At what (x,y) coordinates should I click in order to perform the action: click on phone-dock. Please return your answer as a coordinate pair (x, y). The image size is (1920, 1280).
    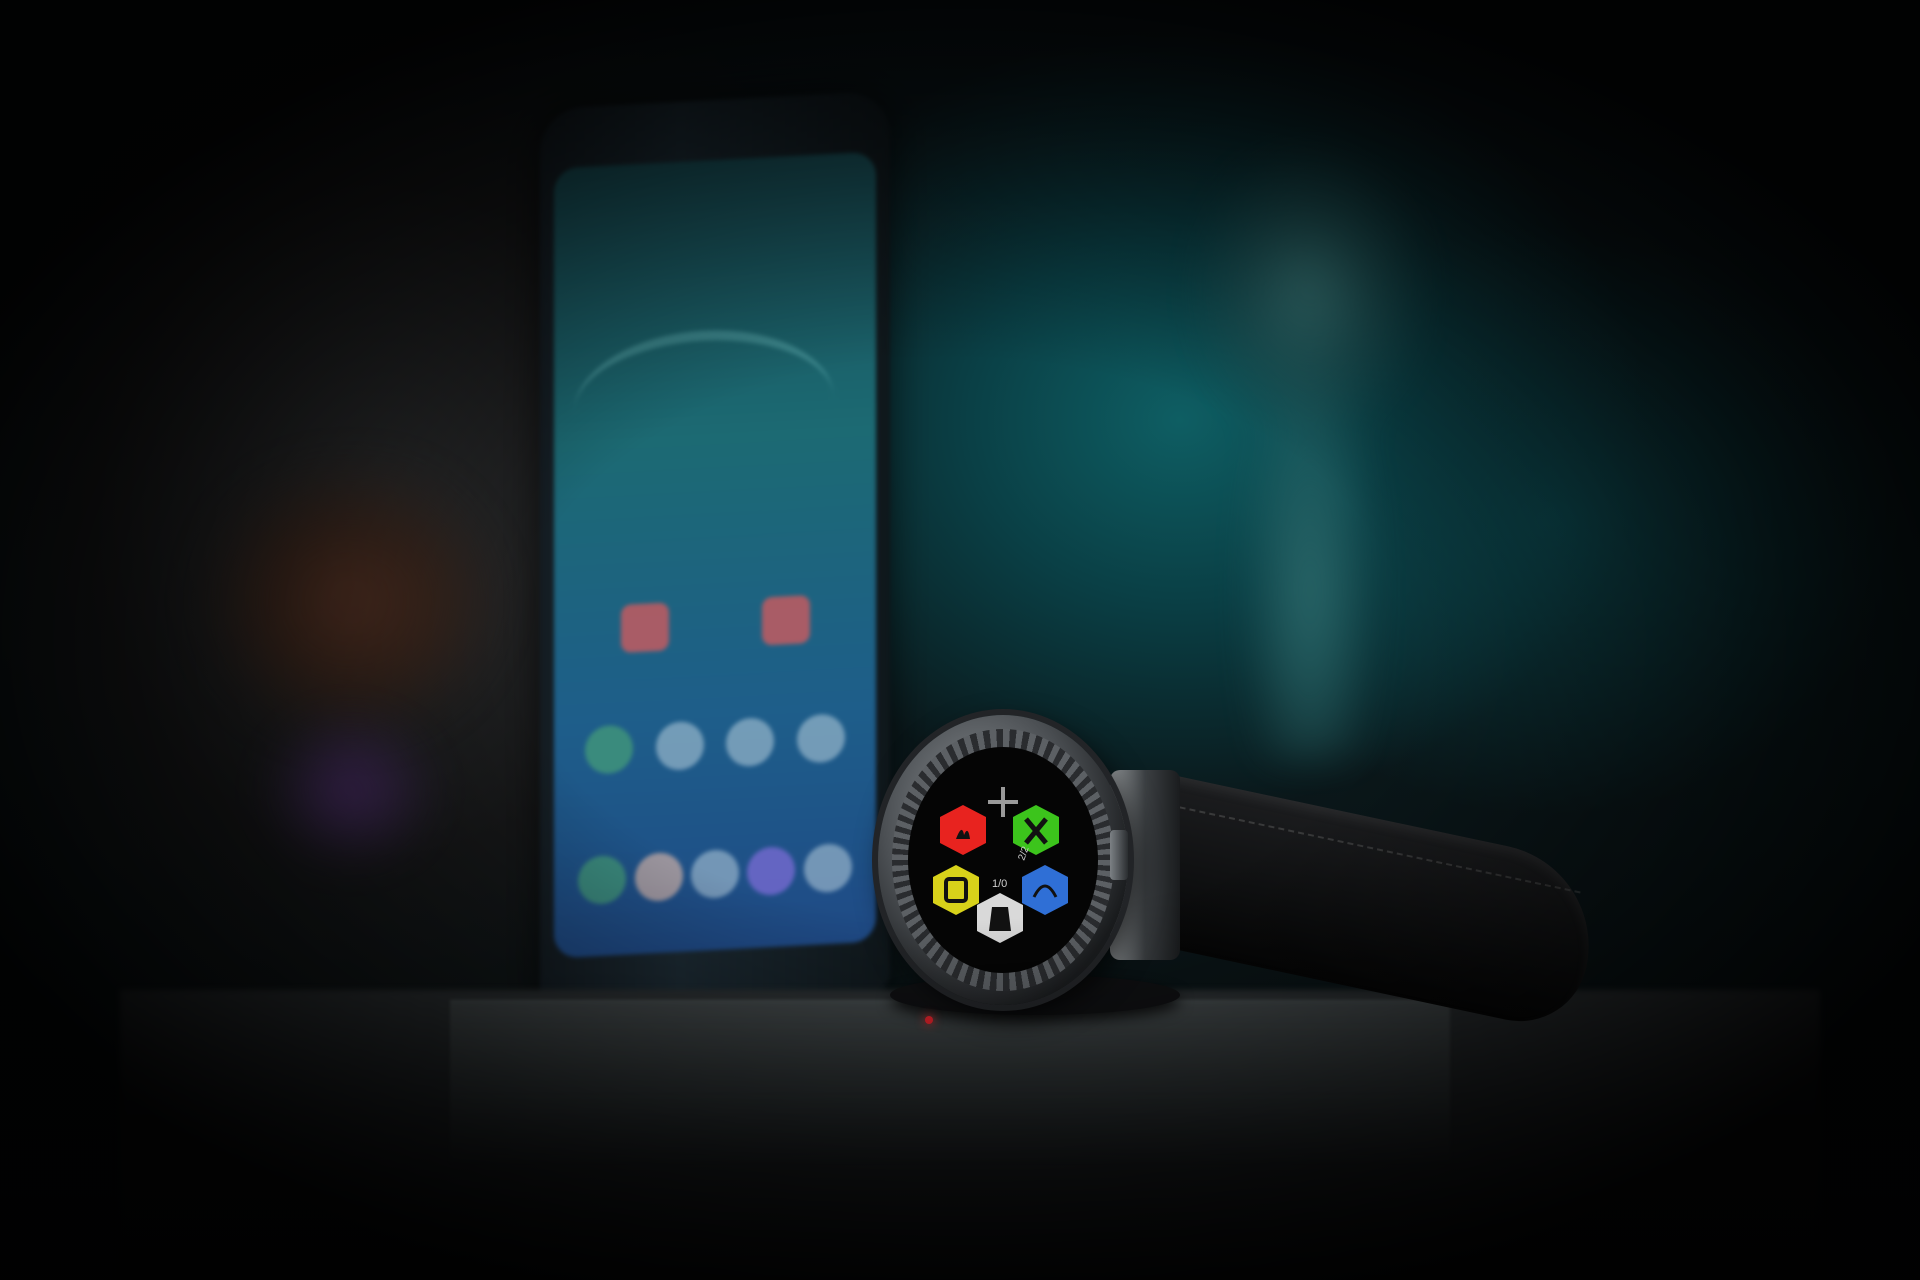
    Looking at the image, I should click on (715, 874).